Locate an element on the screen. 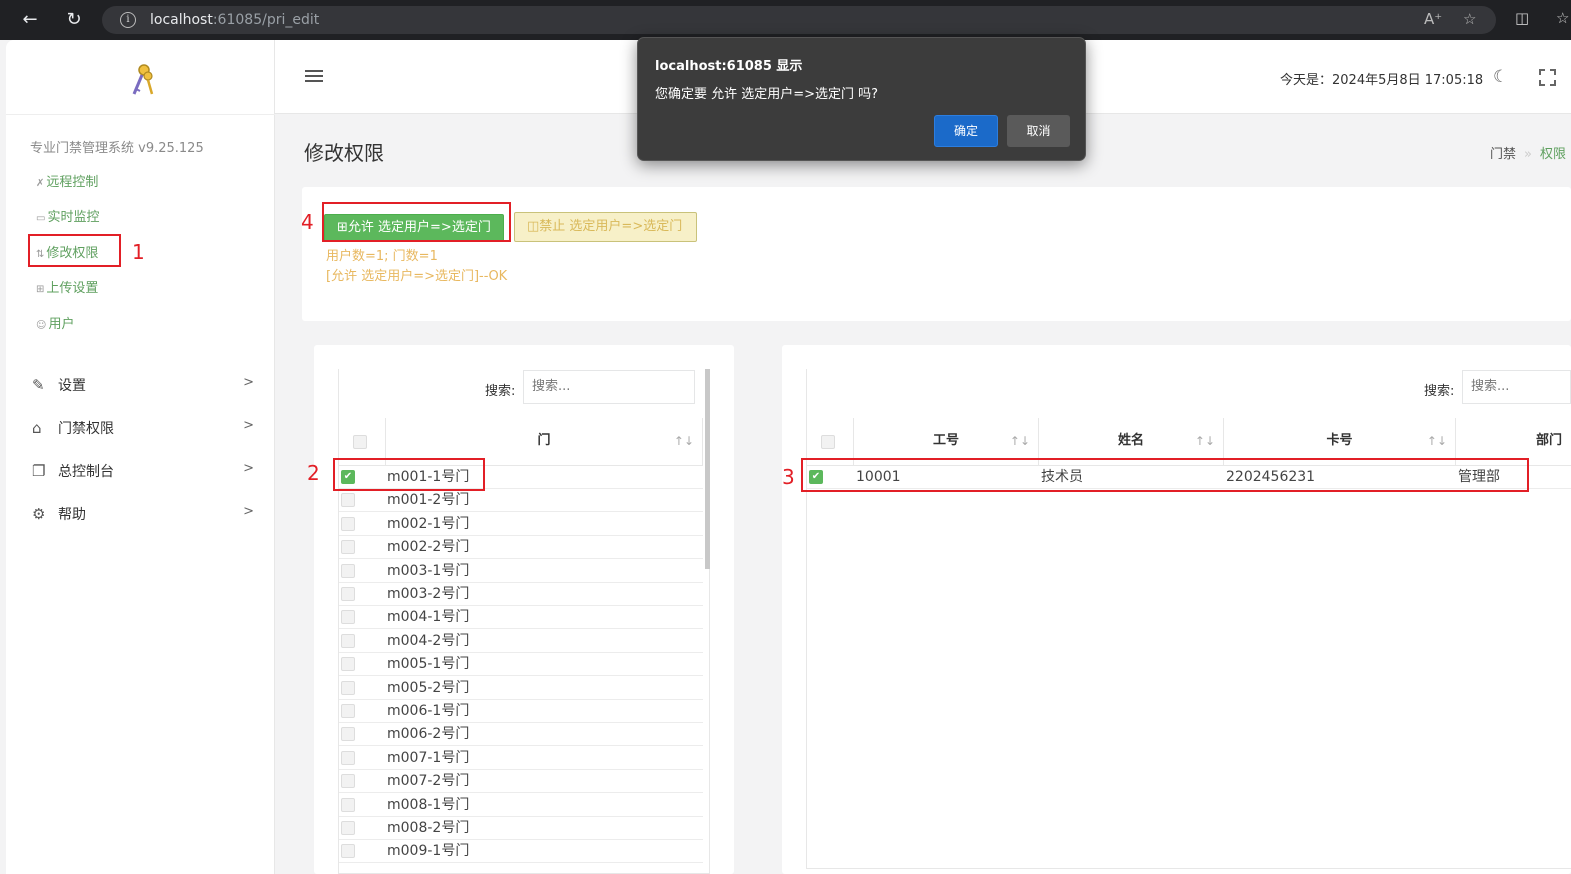 The image size is (1571, 874). step-number: 3 is located at coordinates (788, 477).